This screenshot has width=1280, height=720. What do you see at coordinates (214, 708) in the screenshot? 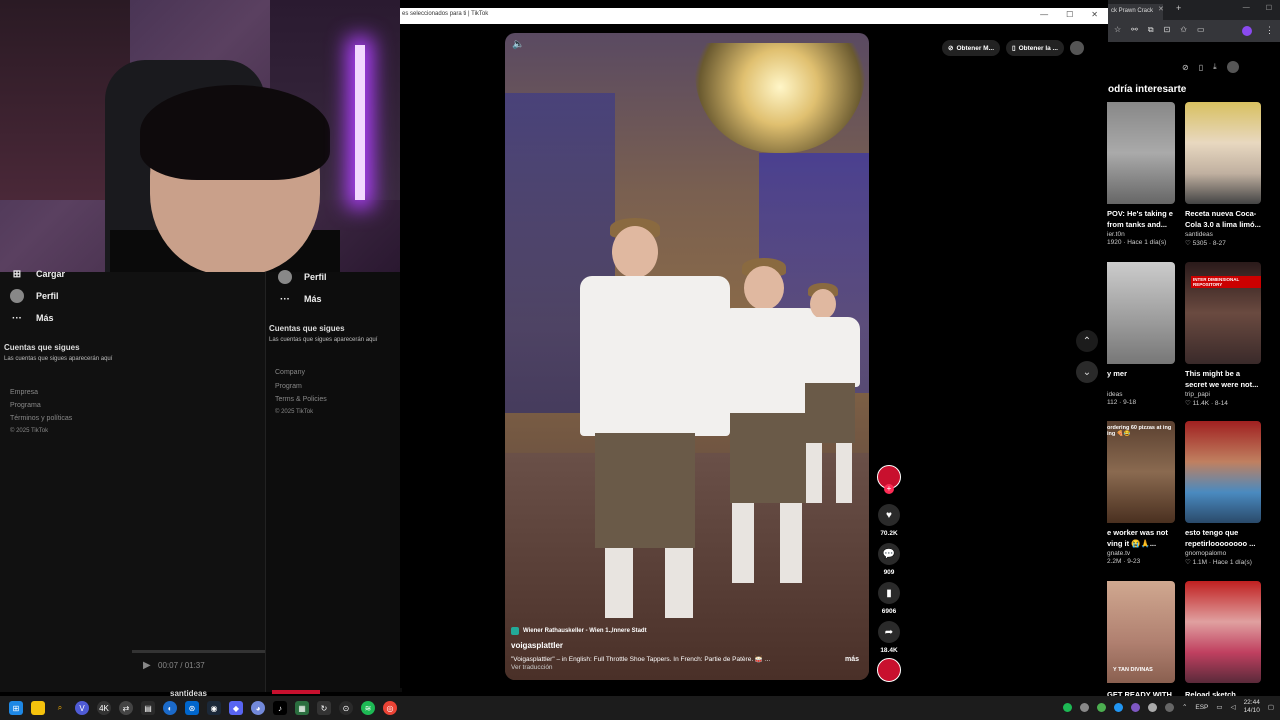
I see `steam-icon: ◉` at bounding box center [214, 708].